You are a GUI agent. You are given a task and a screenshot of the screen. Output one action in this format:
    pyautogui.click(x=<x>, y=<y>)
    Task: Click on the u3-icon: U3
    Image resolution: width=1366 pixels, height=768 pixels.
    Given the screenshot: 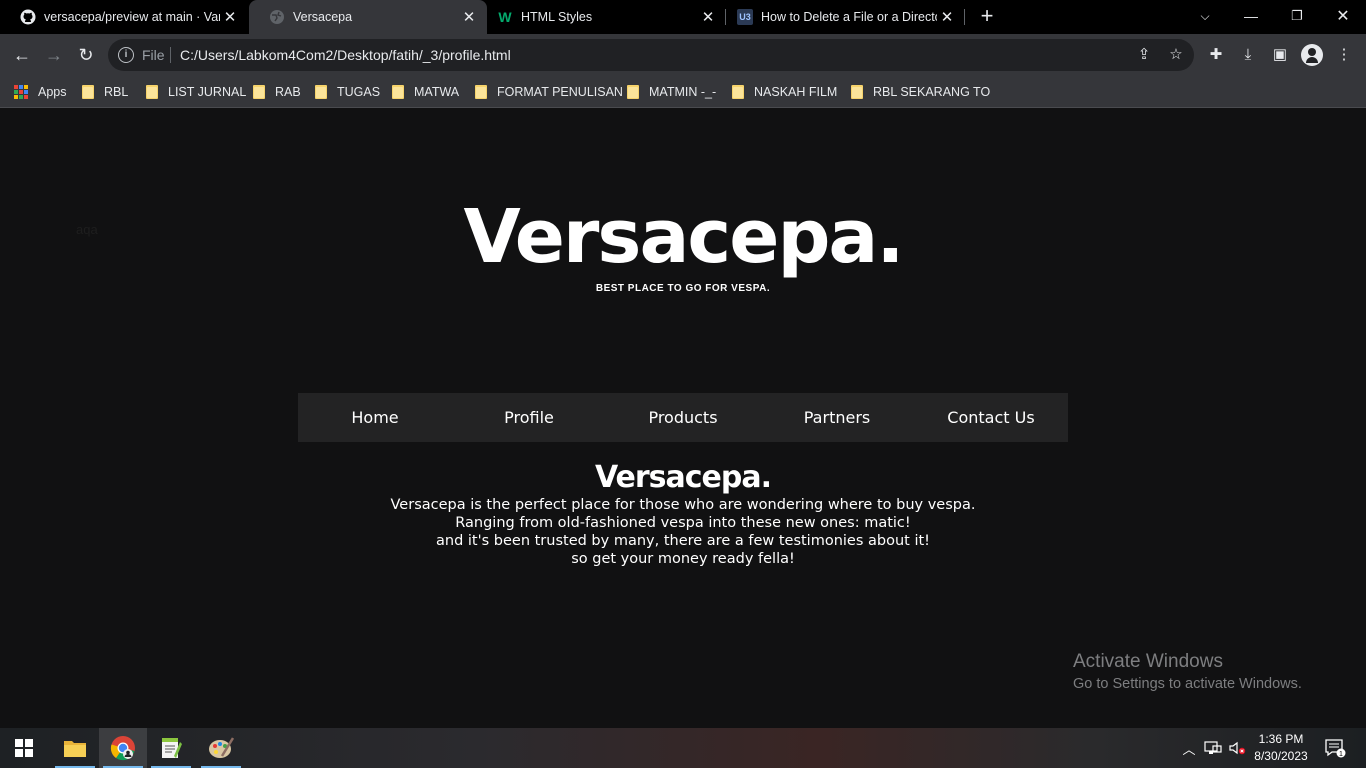 What is the action you would take?
    pyautogui.click(x=745, y=17)
    